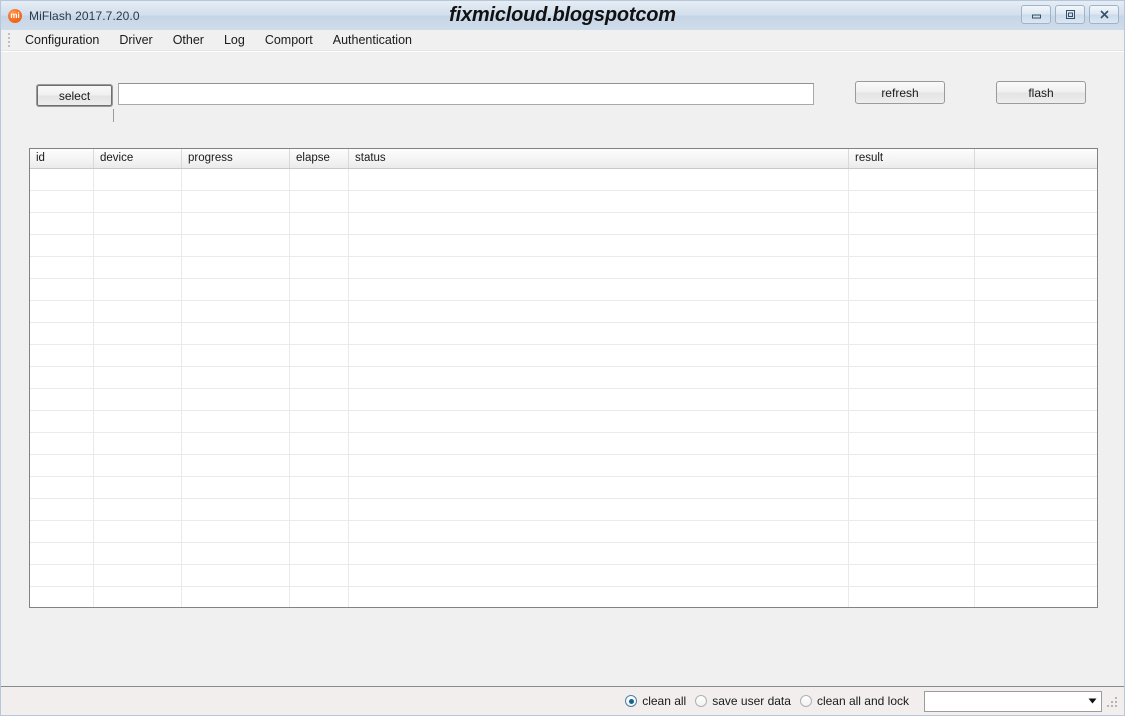 This screenshot has width=1125, height=716. What do you see at coordinates (743, 701) in the screenshot?
I see `radio-save-user-data: save user data` at bounding box center [743, 701].